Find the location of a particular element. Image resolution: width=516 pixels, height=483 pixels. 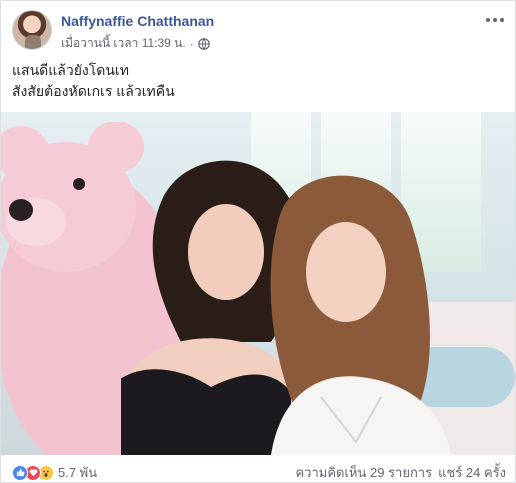

post-meta: เมื่อวานนี้ เวลา 11:39 น. · is located at coordinates (135, 43).